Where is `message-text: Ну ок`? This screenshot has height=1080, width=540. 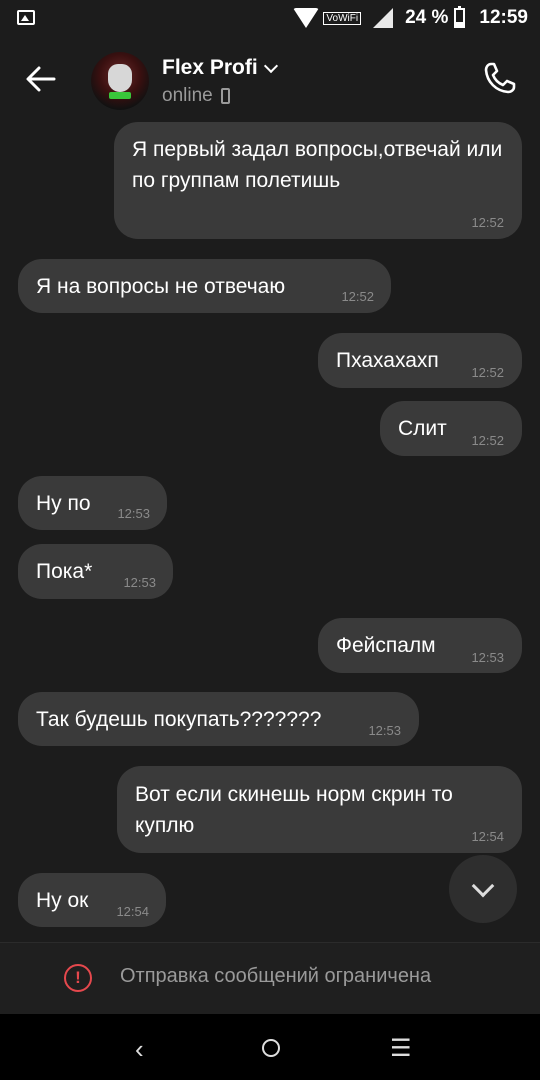 message-text: Ну ок is located at coordinates (62, 900).